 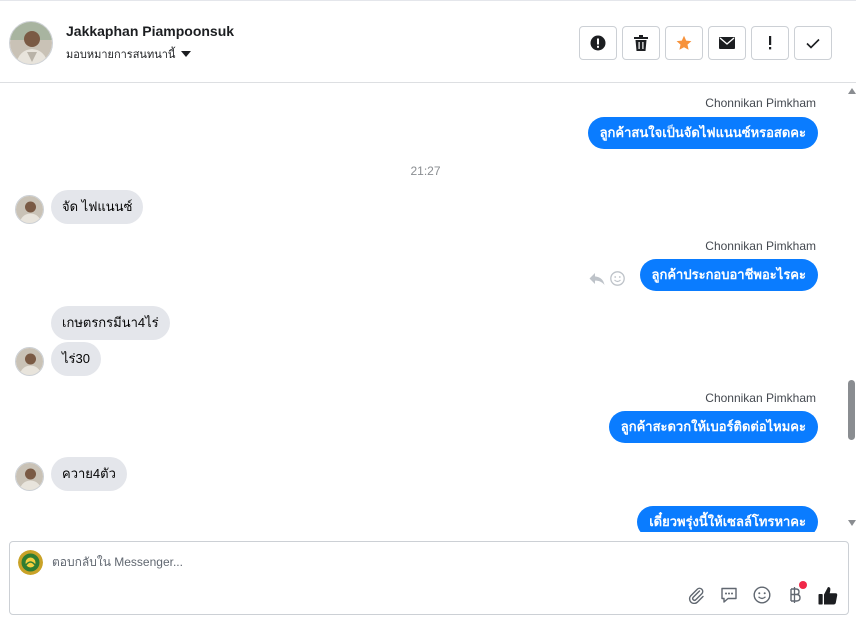 I want to click on emoji-icon, so click(x=762, y=595).